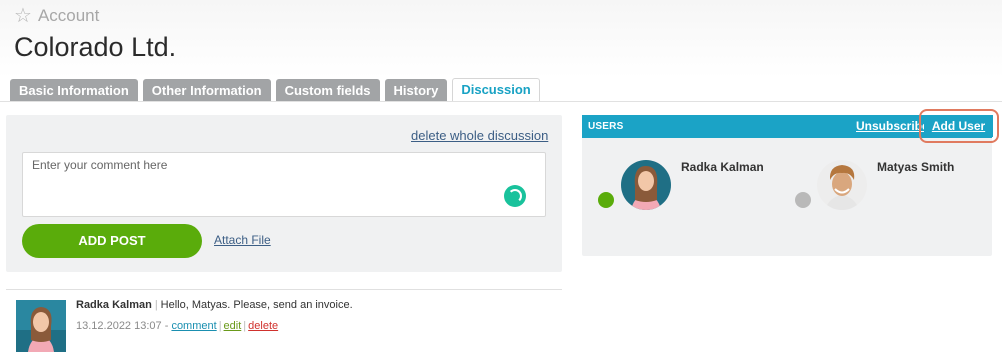 The height and width of the screenshot is (356, 1002). Describe the element at coordinates (74, 90) in the screenshot. I see `tab-basic-information: Basic Information` at that location.